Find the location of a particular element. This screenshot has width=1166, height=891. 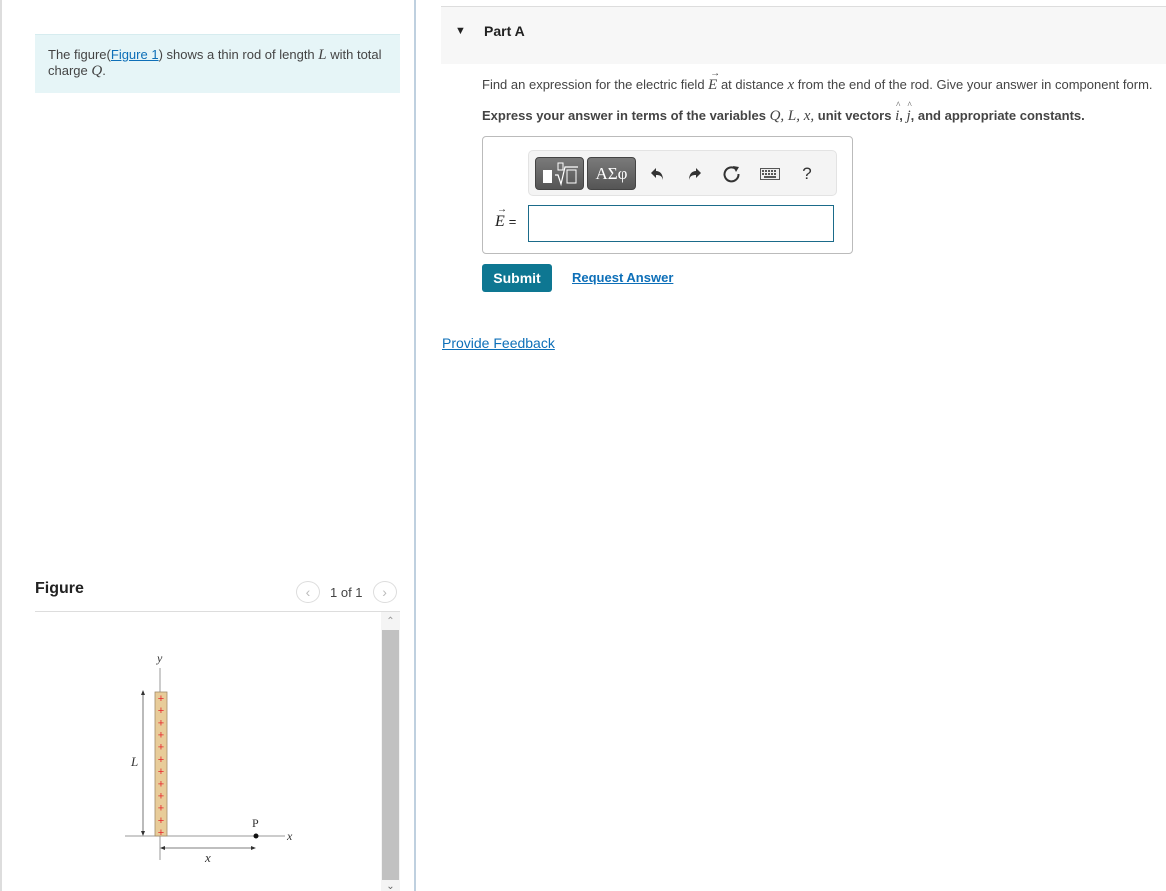

templates-icon is located at coordinates (560, 174).